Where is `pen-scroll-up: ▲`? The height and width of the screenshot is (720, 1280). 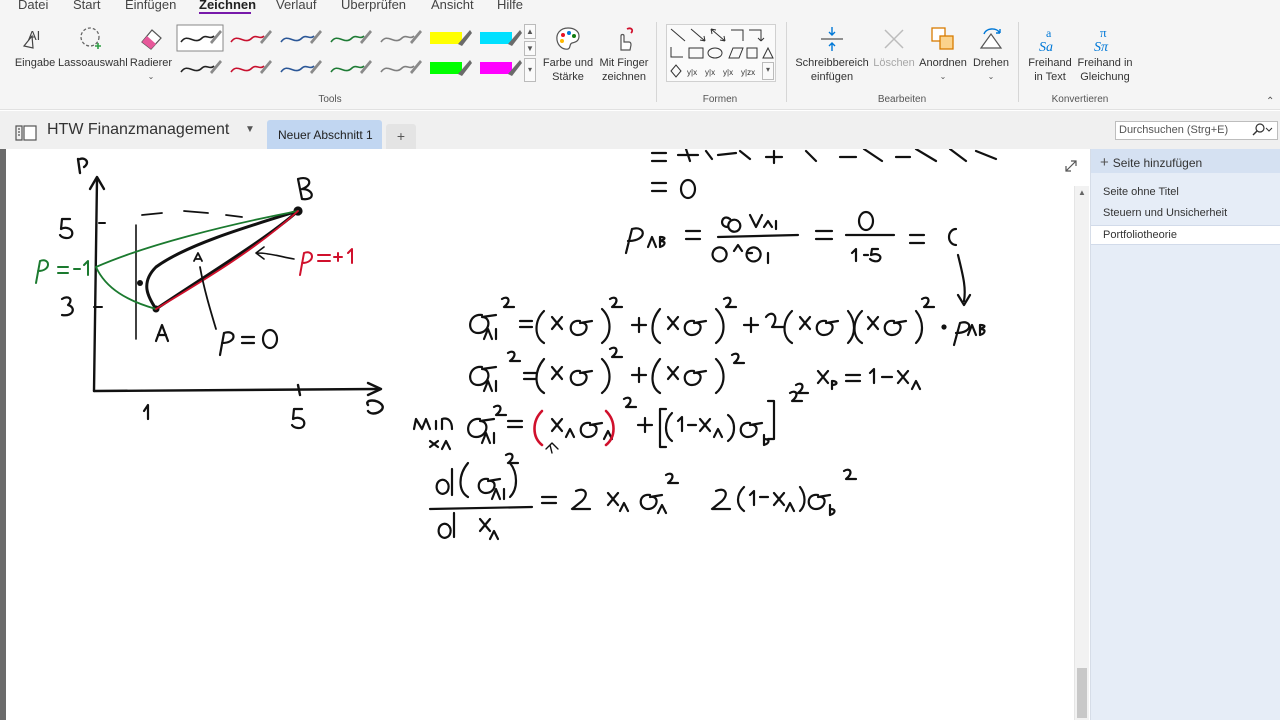 pen-scroll-up: ▲ is located at coordinates (530, 31).